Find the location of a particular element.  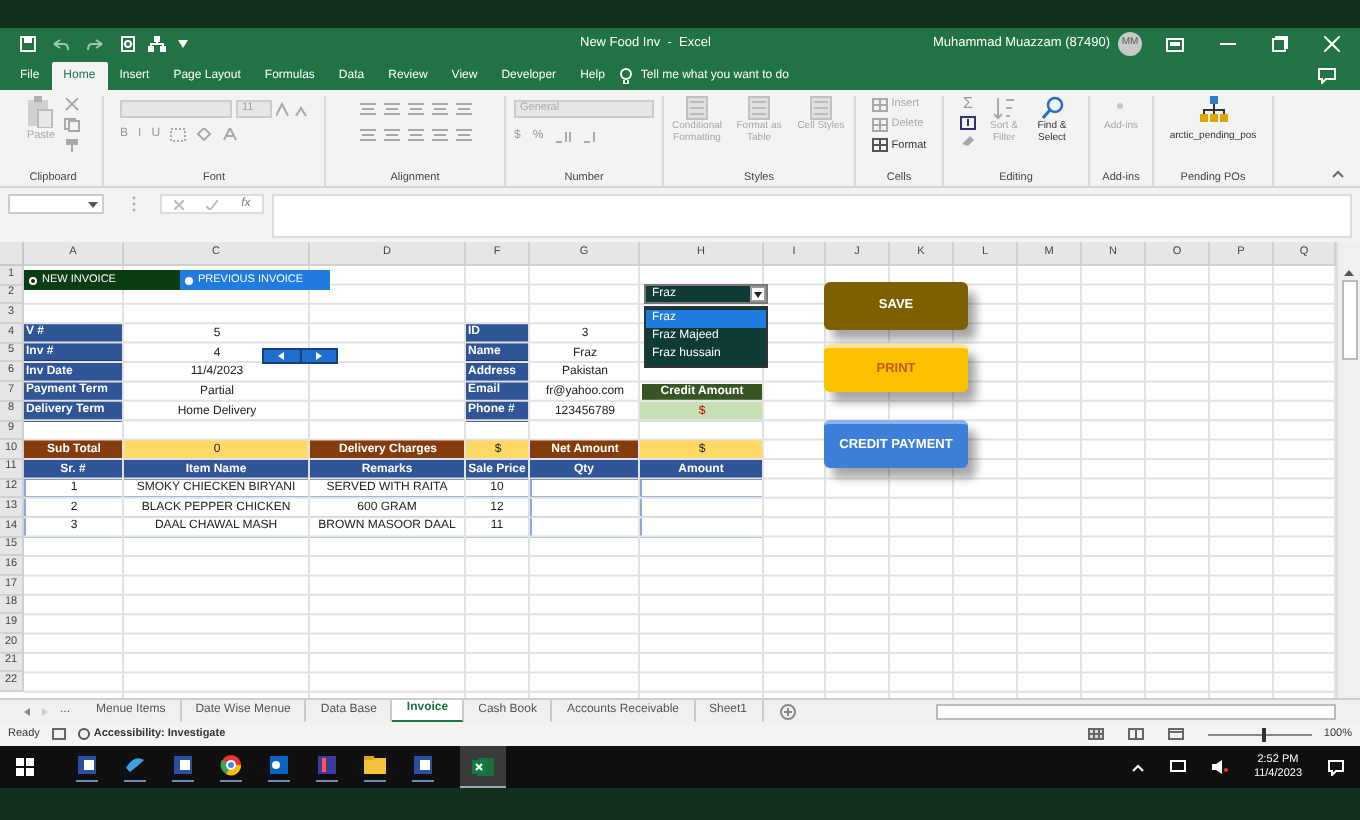

zoom-thumb is located at coordinates (1264, 734).